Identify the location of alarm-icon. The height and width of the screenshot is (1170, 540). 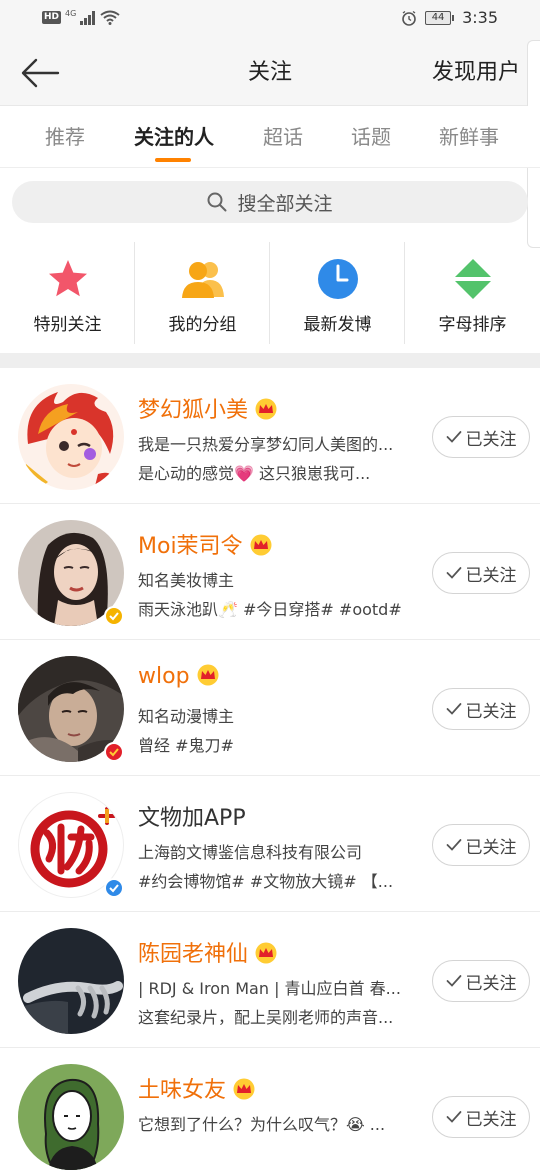
(409, 18).